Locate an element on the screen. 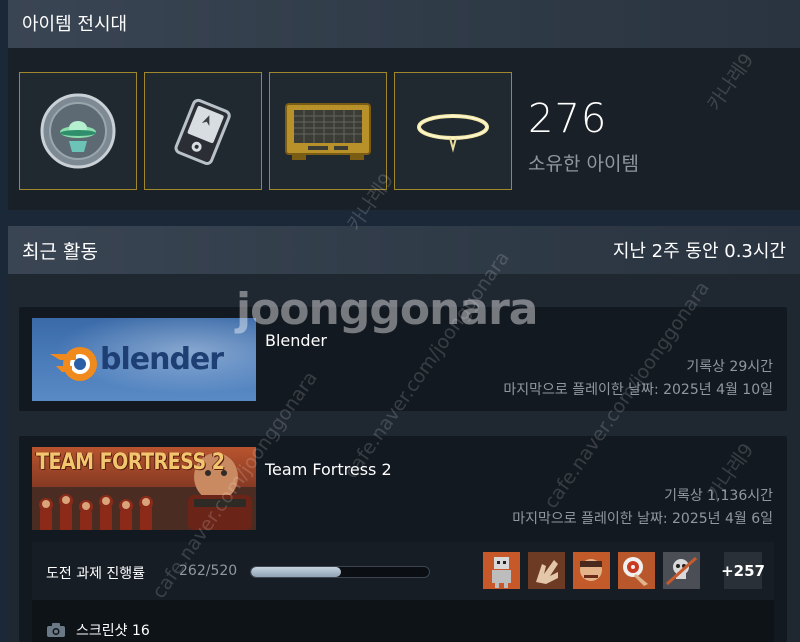 This screenshot has width=800, height=642. game-last-played-tf2: 마지막으로 플레이한 날짜: 2025년 4월 6일 is located at coordinates (642, 519).